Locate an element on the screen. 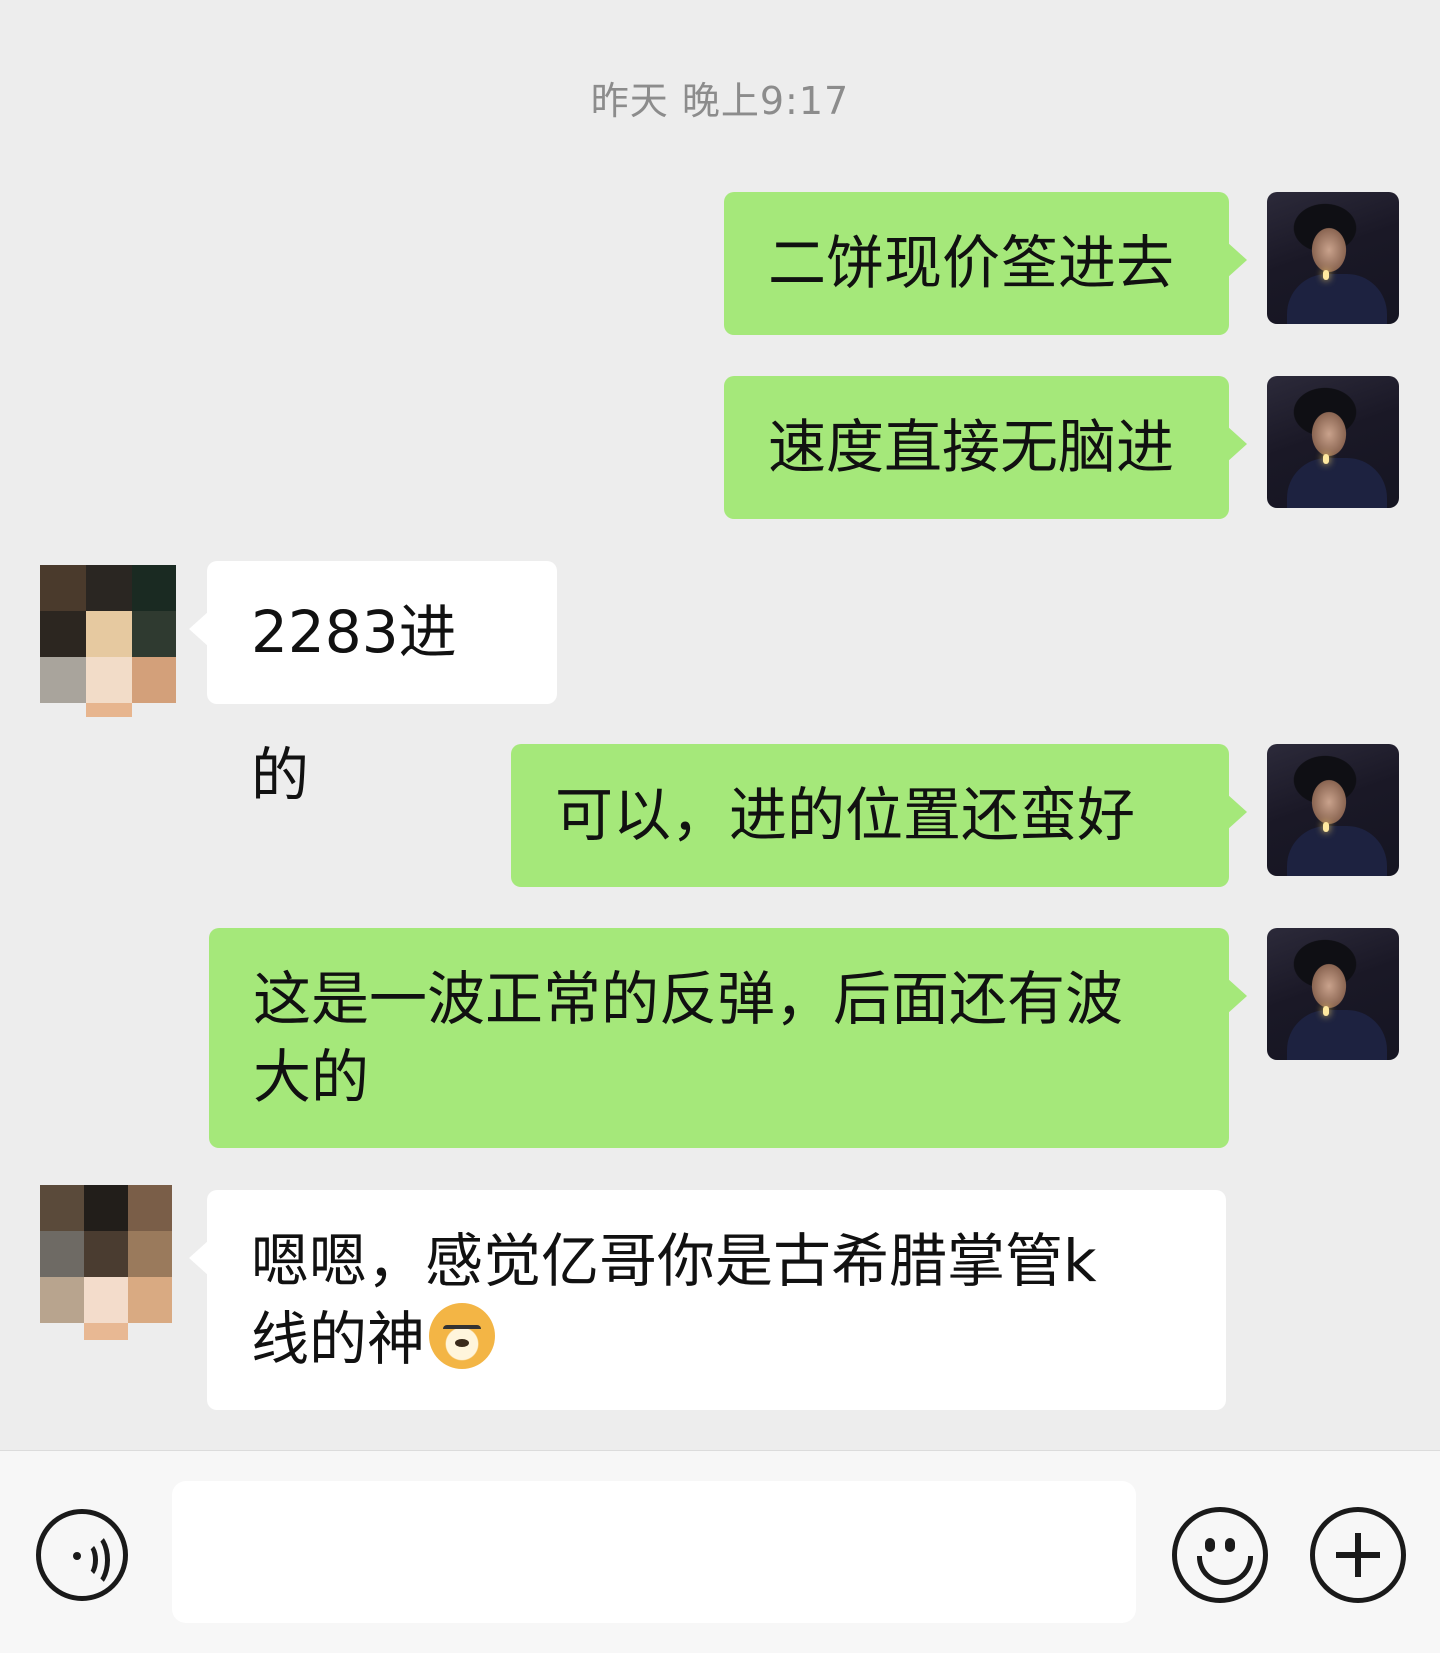  message-bubble-sent: 二饼现价筌进去 is located at coordinates (985, 263).